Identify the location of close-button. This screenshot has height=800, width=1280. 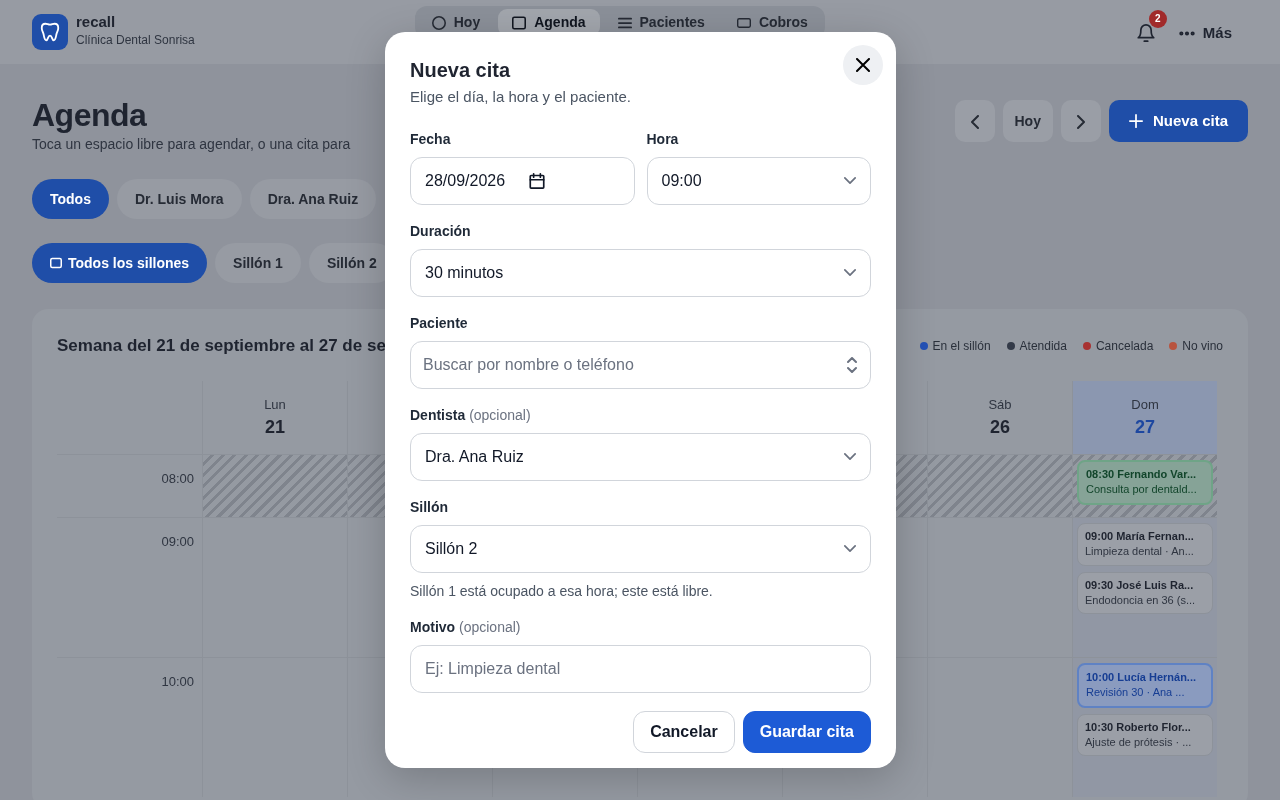
(863, 65).